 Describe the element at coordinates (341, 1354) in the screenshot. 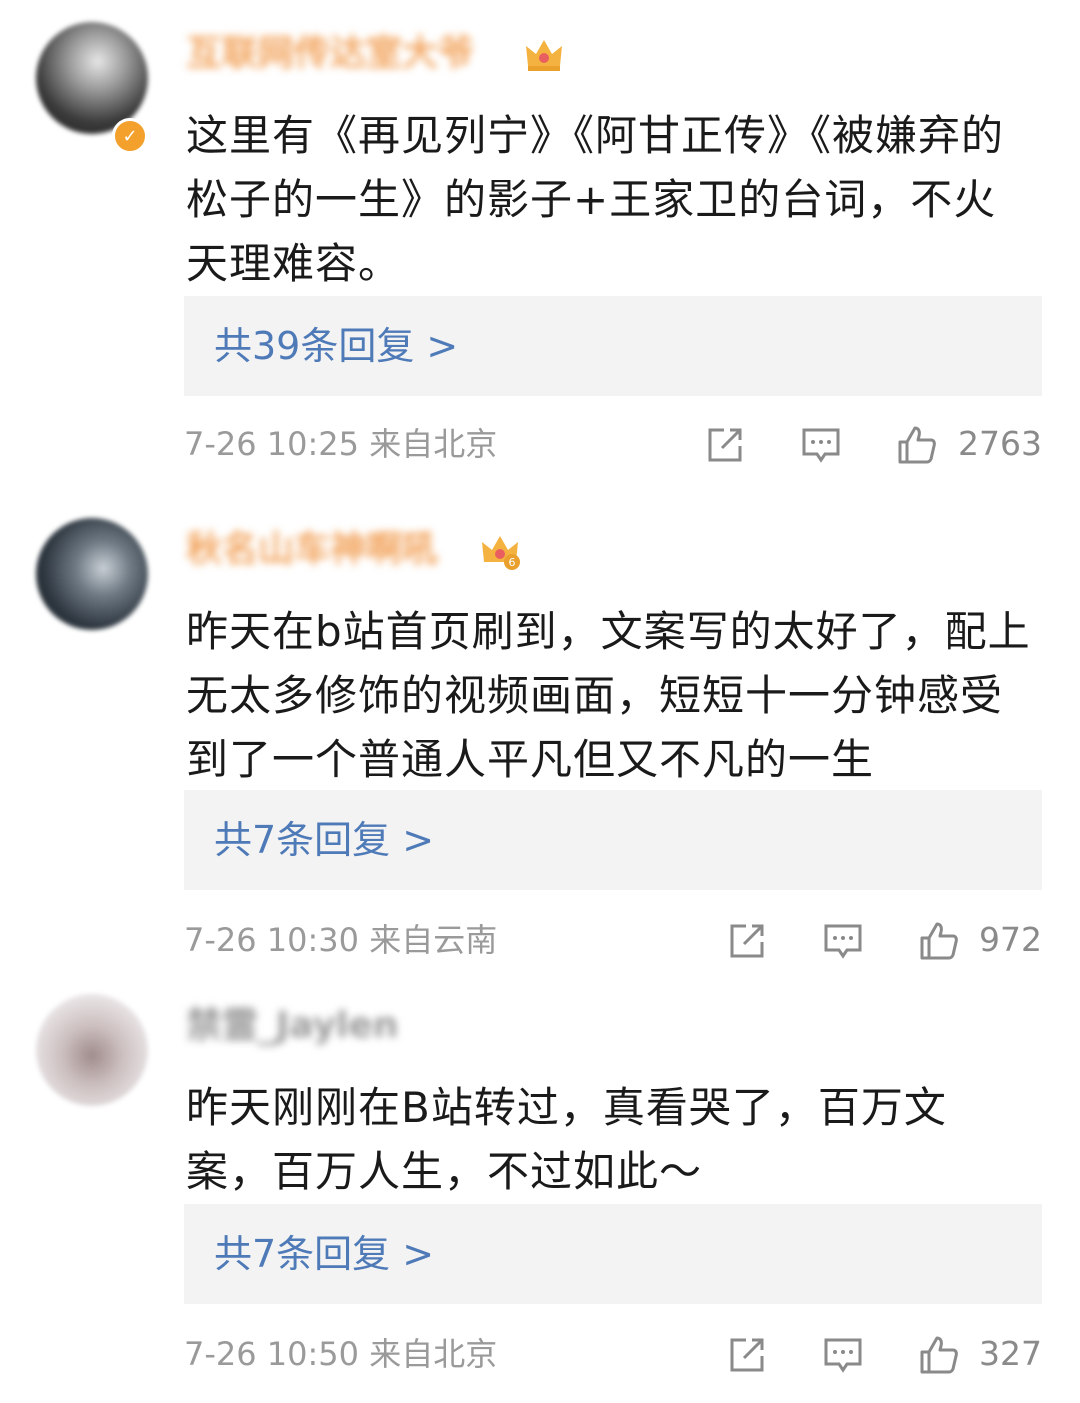

I see `timestamp-location: 7-26 10:50 来自北京` at that location.